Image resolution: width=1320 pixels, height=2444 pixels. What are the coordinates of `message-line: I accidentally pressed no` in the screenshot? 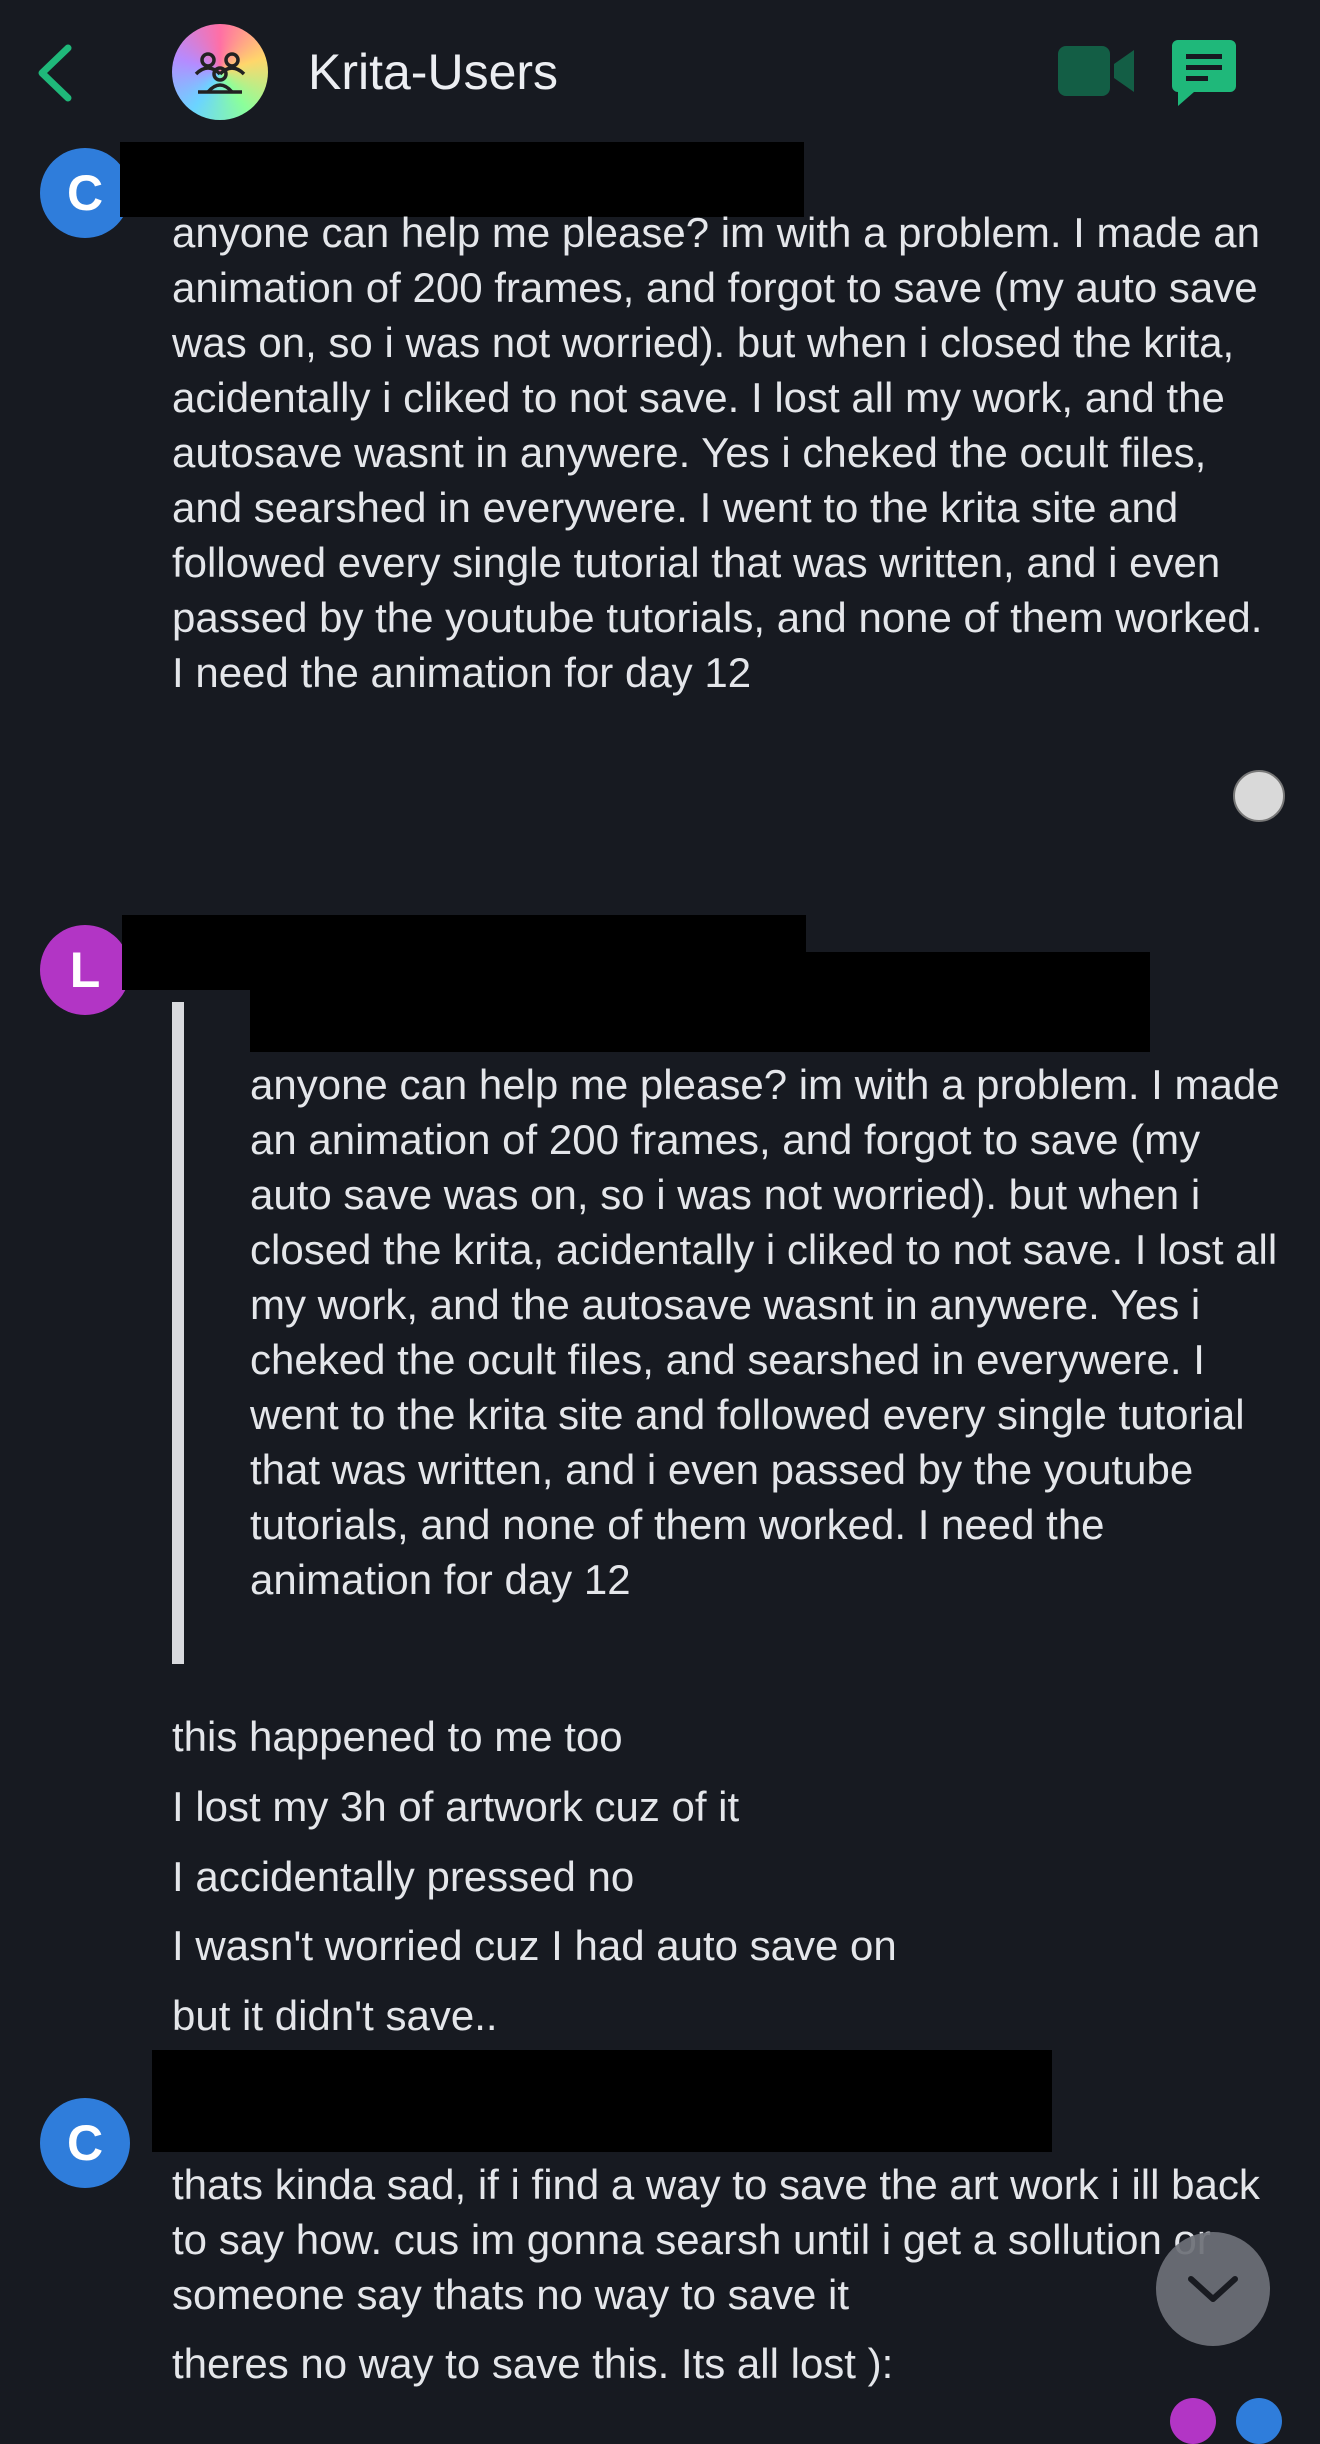 It's located at (403, 1876).